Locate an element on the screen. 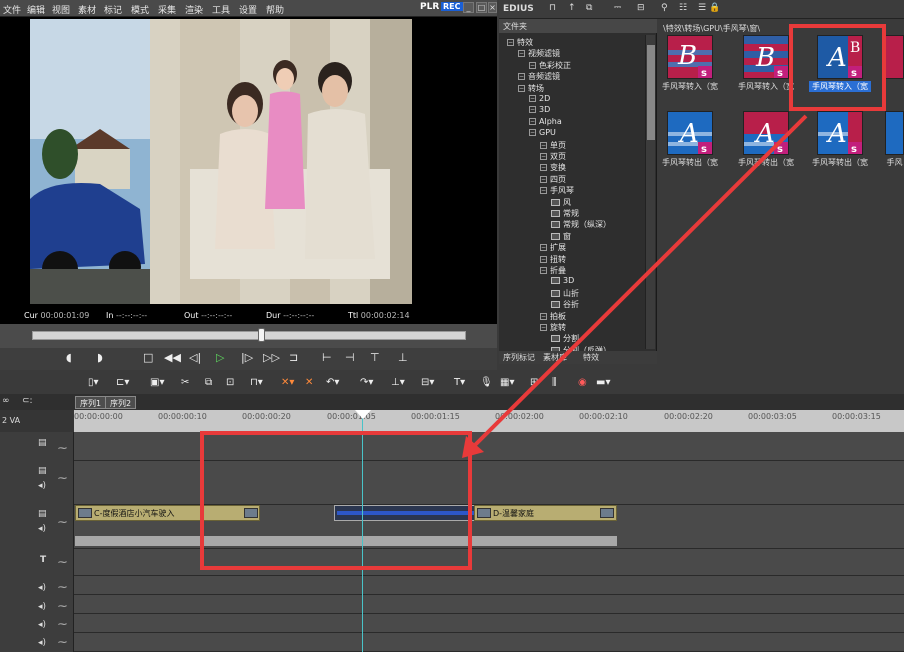 This screenshot has height=652, width=904. tree-item: − 旋转 is located at coordinates (553, 327).